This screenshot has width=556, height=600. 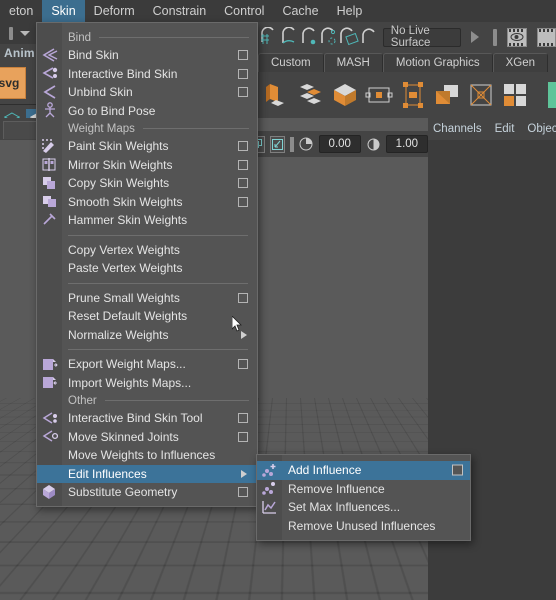 What do you see at coordinates (49, 418) in the screenshot?
I see `interactive-bind-skin-tool-icon` at bounding box center [49, 418].